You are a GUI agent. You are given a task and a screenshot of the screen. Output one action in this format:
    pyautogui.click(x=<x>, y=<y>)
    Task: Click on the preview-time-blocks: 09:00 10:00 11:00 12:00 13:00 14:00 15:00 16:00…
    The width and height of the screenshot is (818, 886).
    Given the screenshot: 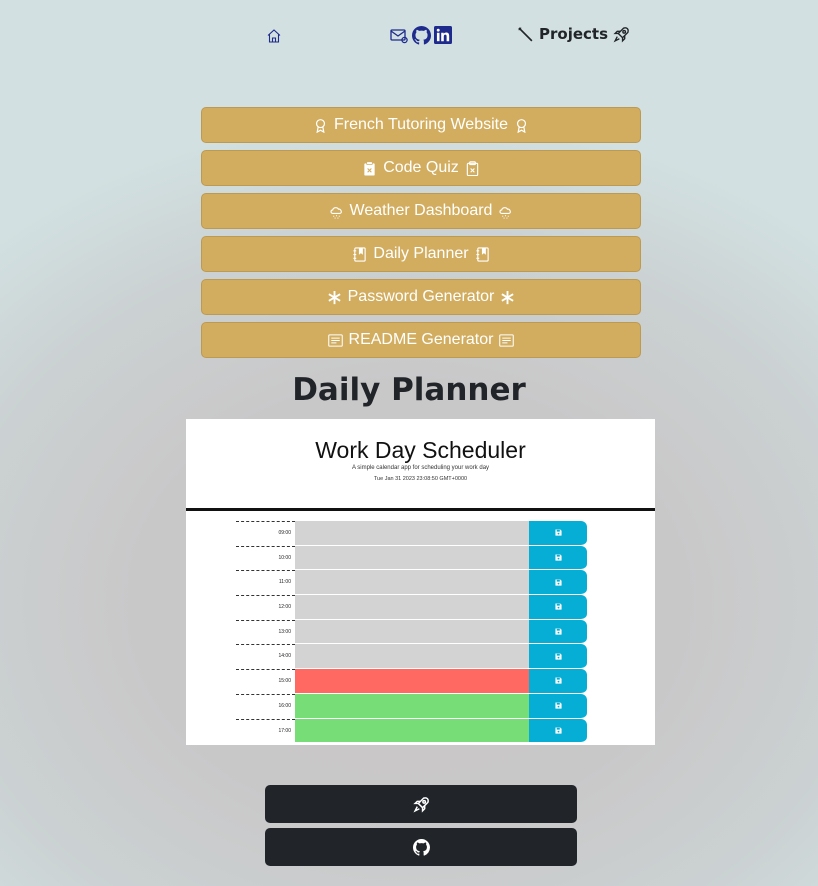 What is the action you would take?
    pyautogui.click(x=411, y=632)
    